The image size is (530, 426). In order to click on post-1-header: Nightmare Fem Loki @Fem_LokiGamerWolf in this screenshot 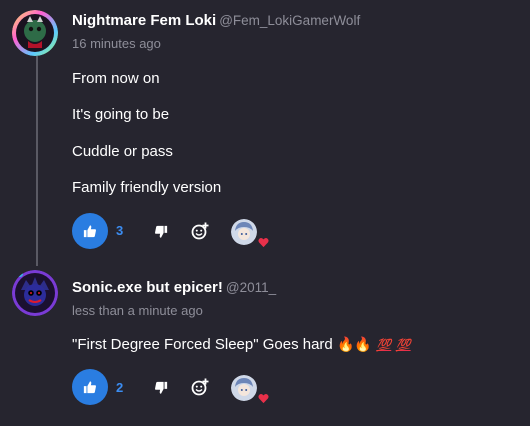, I will do `click(216, 20)`.